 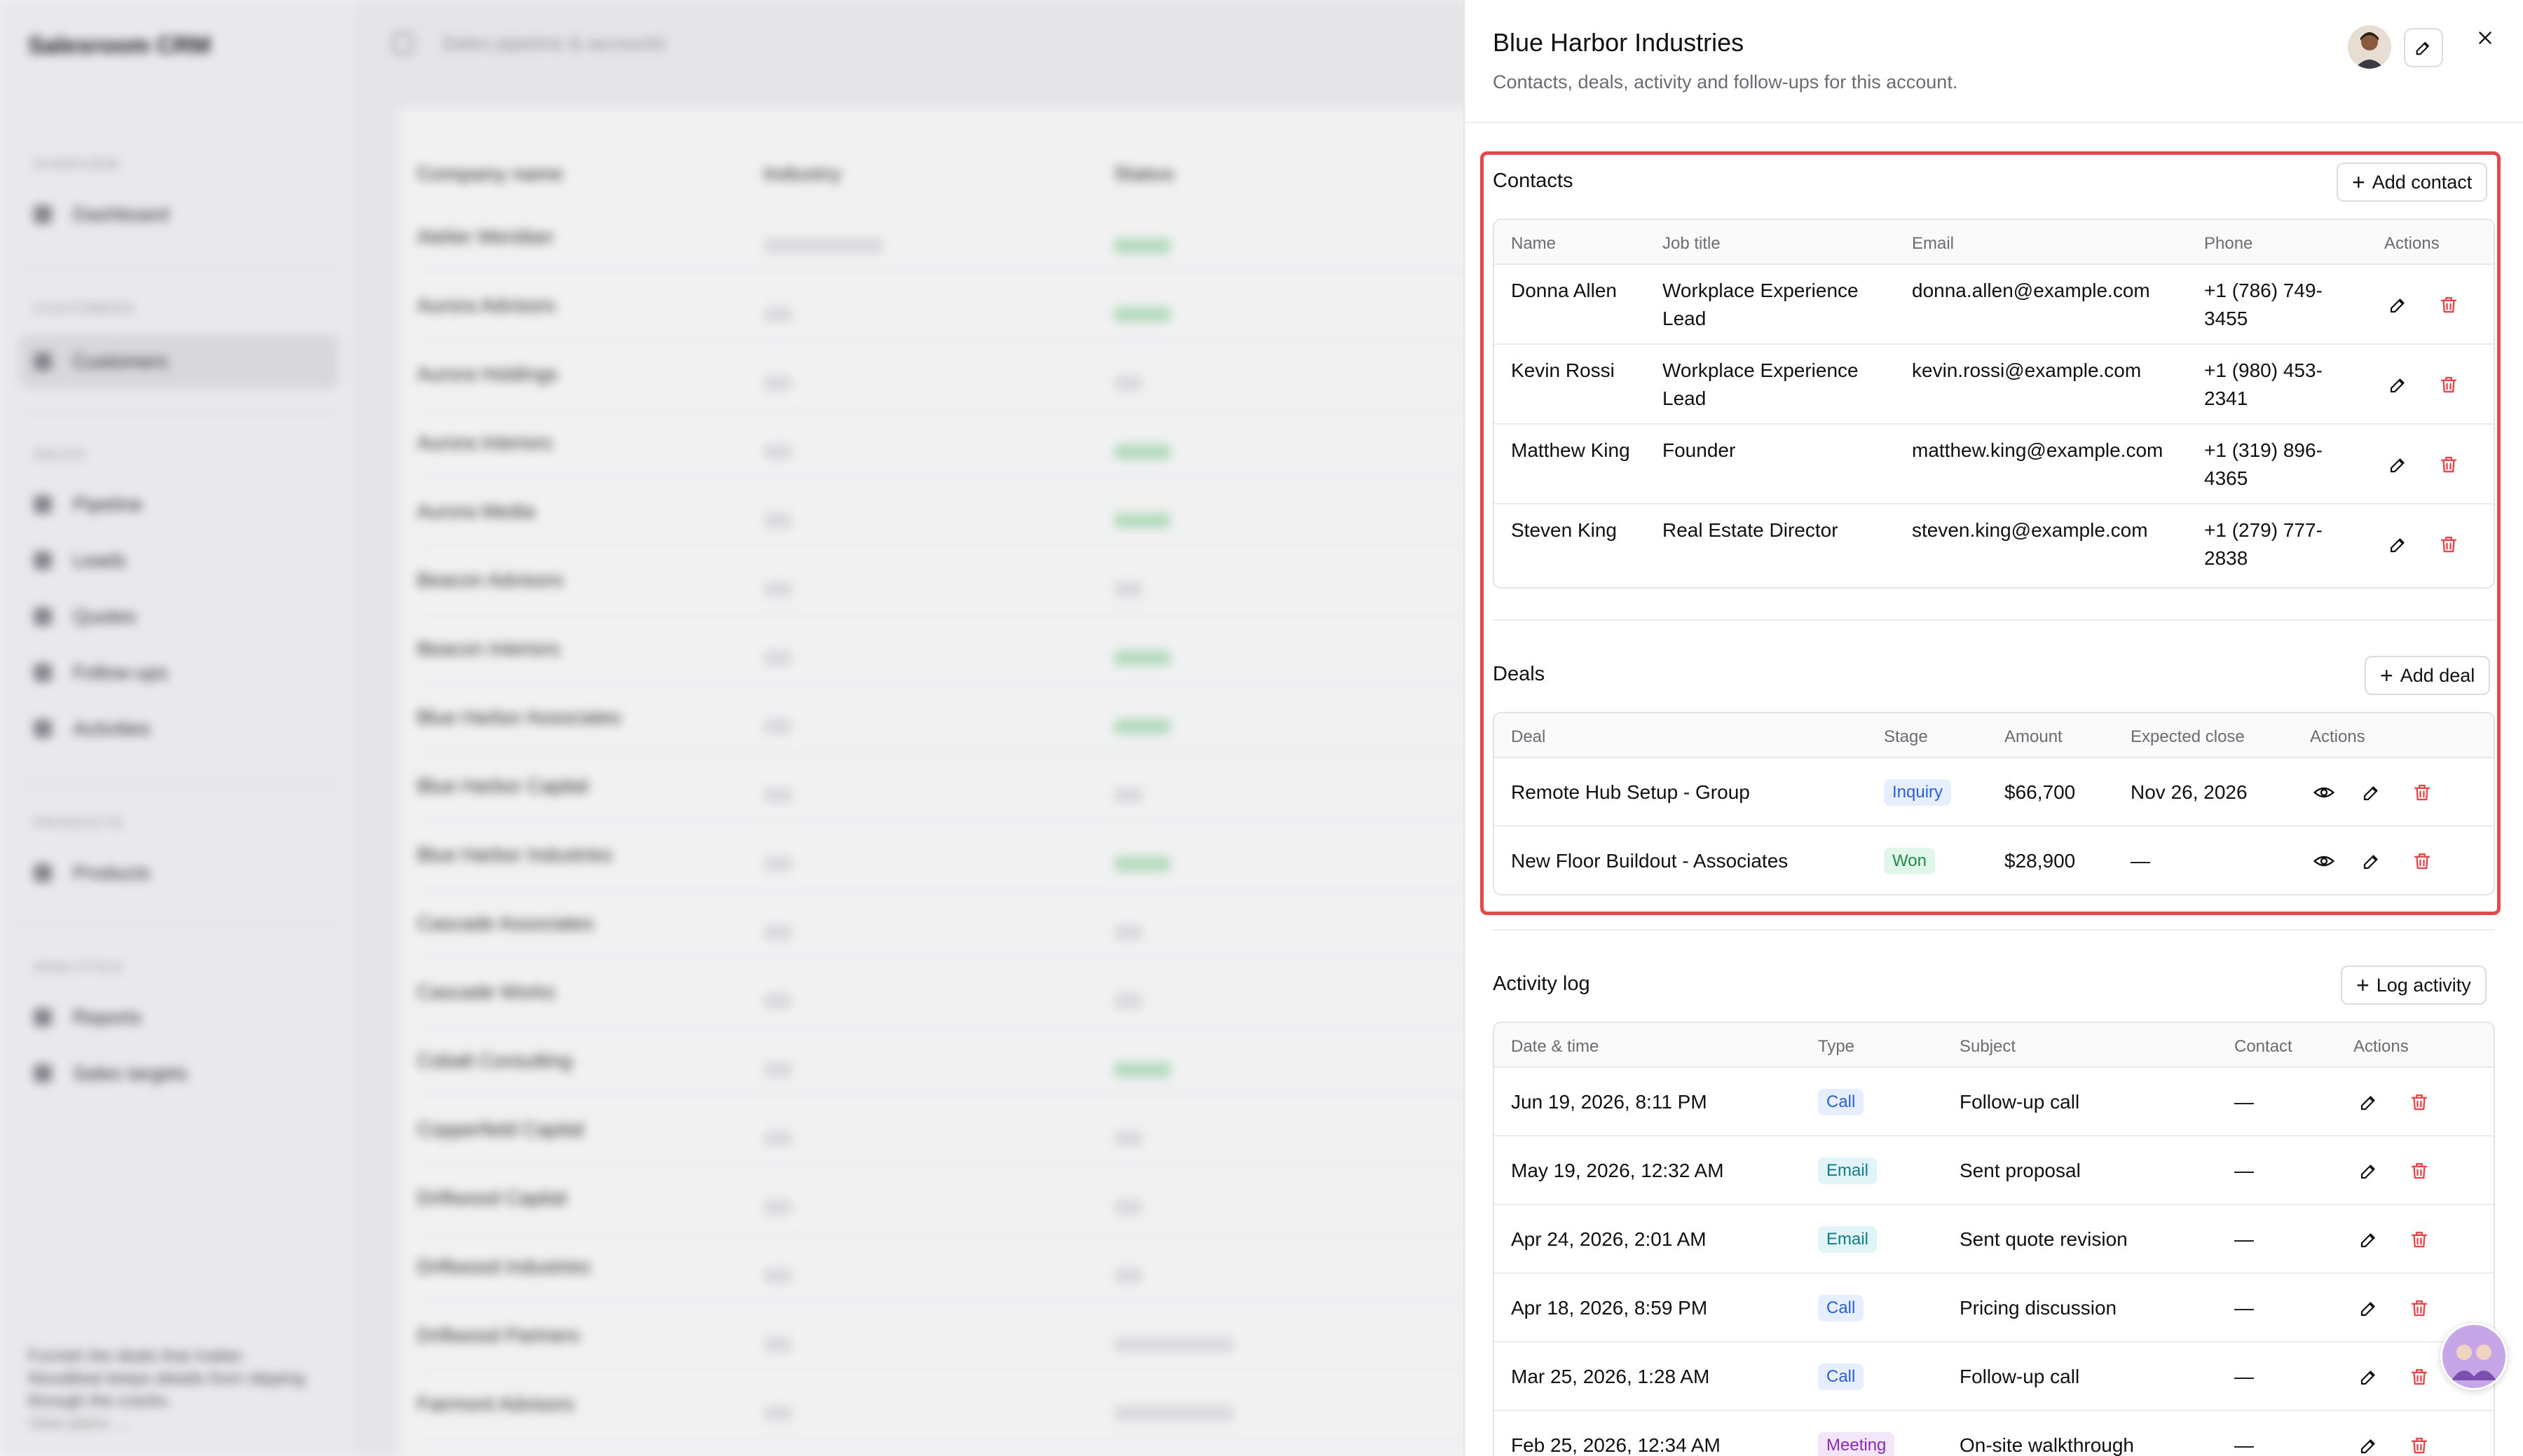 I want to click on activity-datetime: Feb 25, 2026, 12:34 AM, so click(x=1616, y=1445).